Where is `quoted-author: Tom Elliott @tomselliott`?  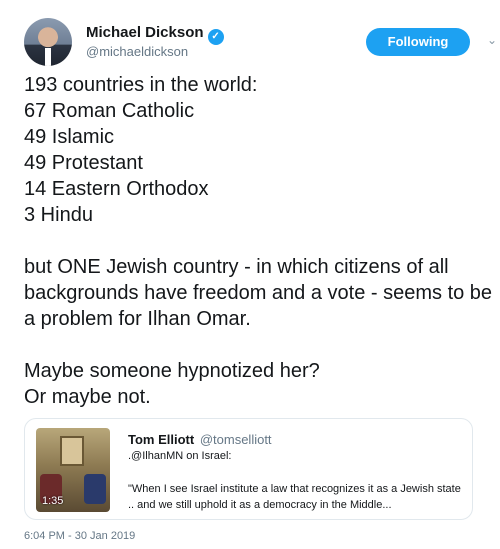 quoted-author: Tom Elliott @tomselliott is located at coordinates (200, 439).